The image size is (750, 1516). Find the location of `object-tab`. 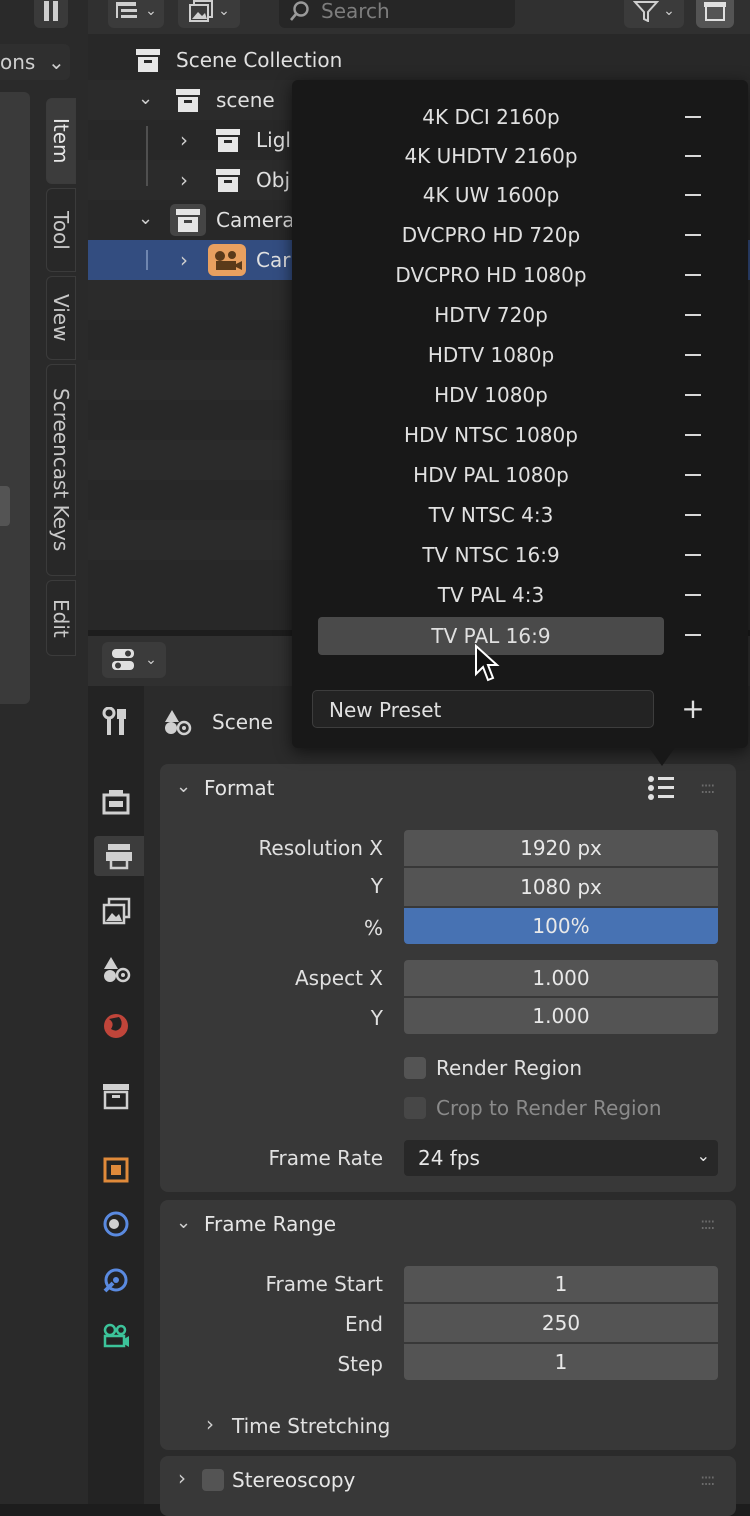

object-tab is located at coordinates (116, 1170).